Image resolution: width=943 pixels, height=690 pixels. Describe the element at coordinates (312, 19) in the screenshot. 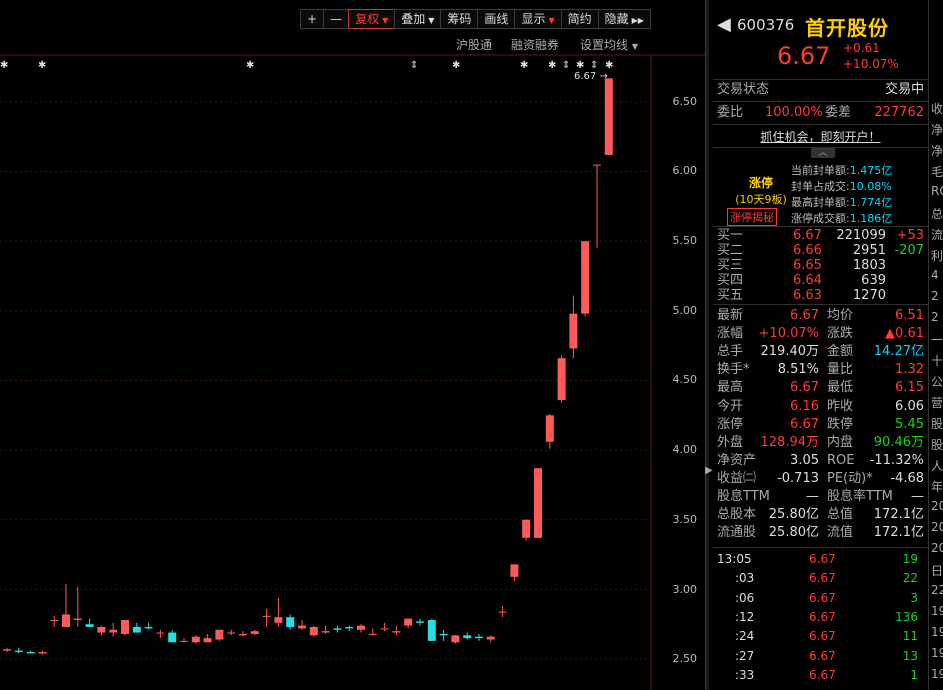

I see `zoom-in-button: +` at that location.